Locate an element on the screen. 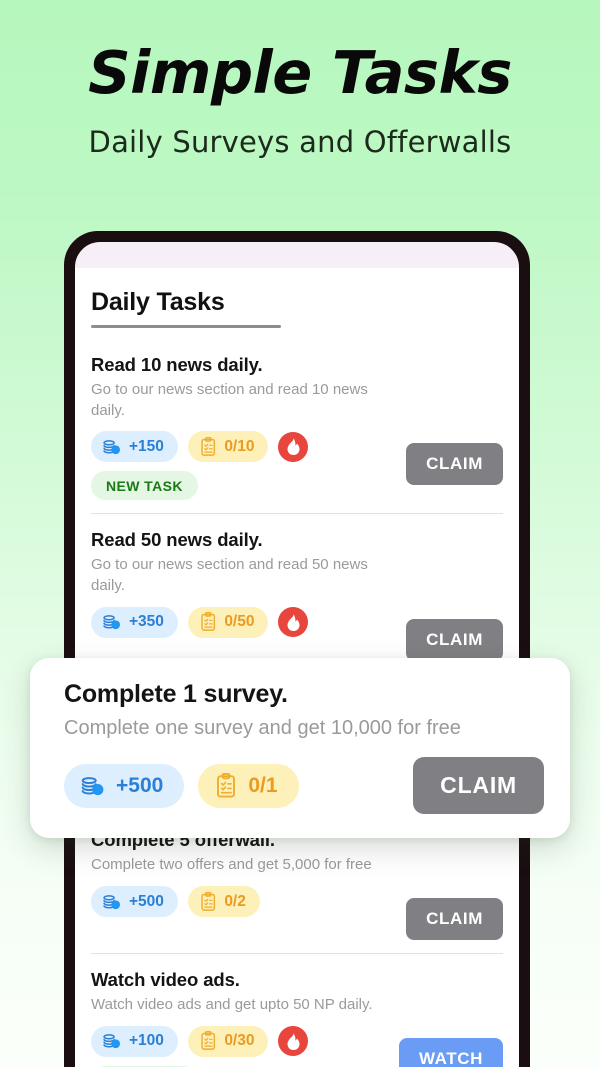  progress-value: 0/2 is located at coordinates (235, 901).